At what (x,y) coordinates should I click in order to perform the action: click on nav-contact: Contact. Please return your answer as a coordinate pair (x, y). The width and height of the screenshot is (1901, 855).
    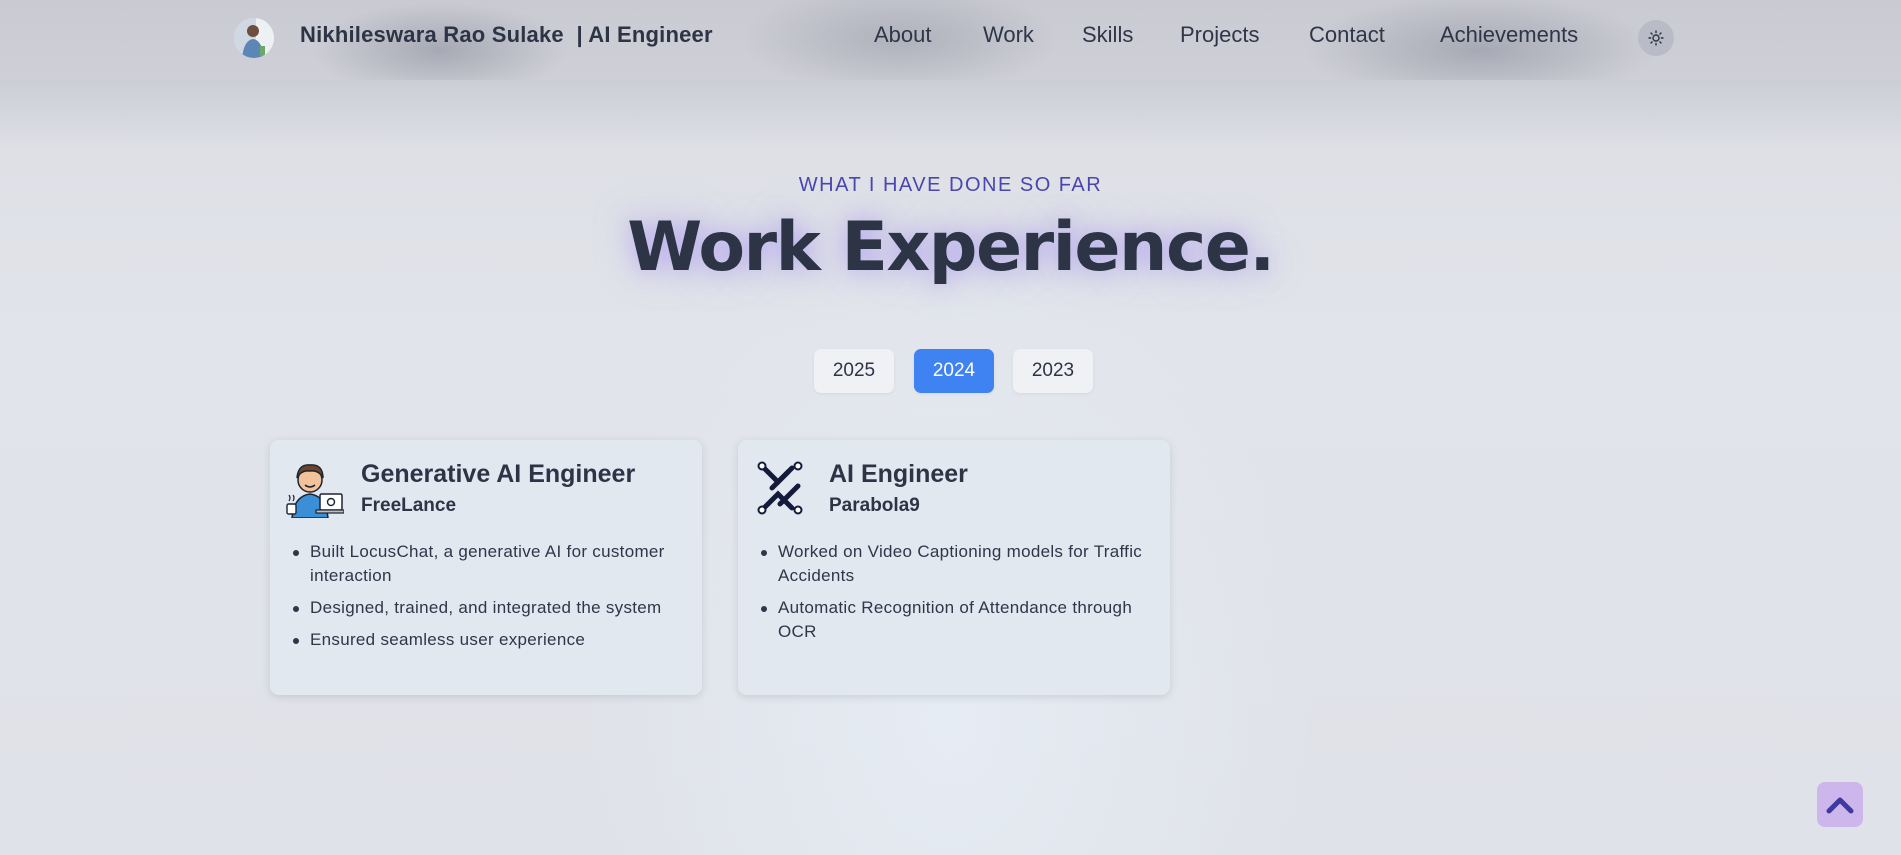
    Looking at the image, I should click on (1347, 35).